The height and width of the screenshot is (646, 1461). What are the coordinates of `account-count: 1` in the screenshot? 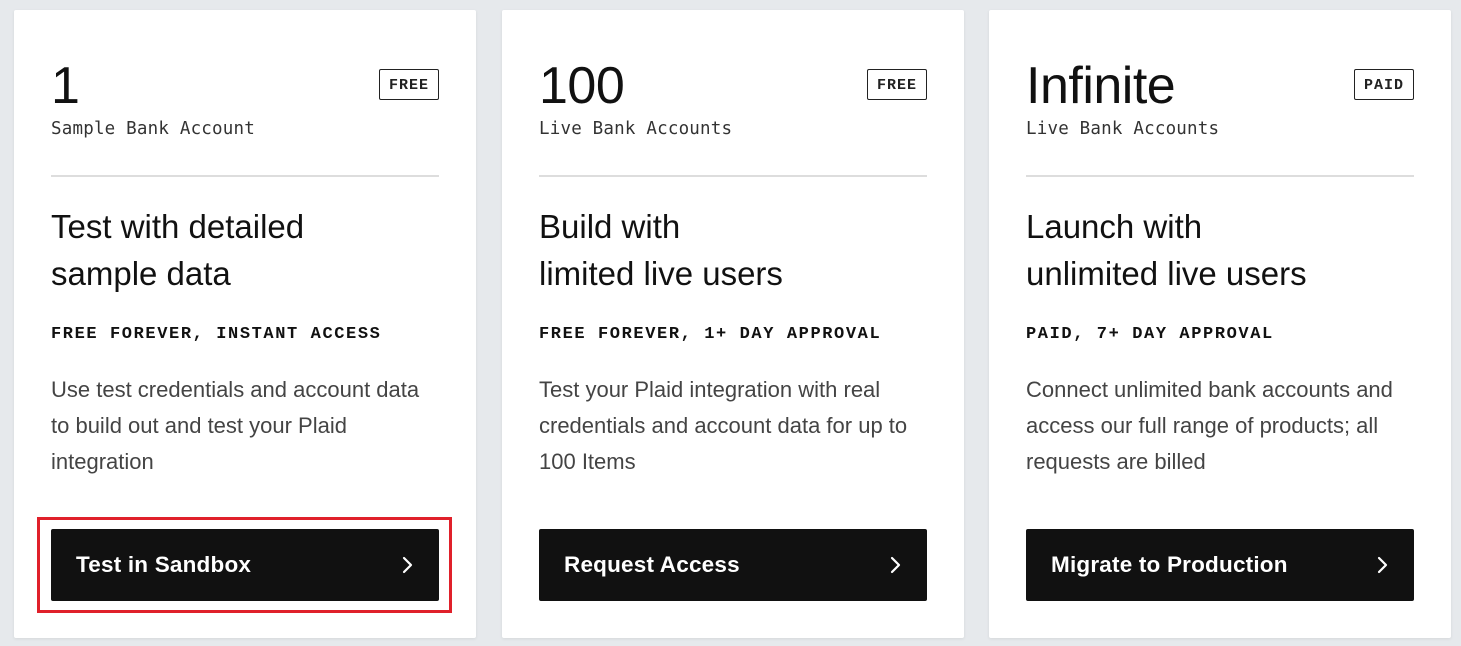 It's located at (65, 86).